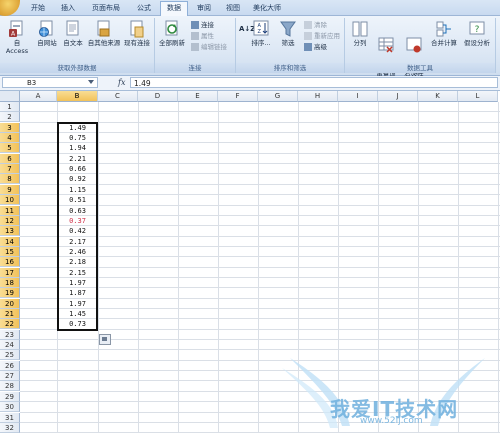  I want to click on column-header-h: H, so click(318, 96).